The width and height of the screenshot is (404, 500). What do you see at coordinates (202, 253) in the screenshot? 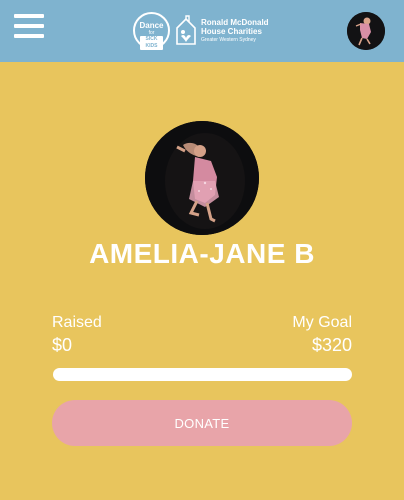
I see `participant-name: AMELIA-JANE B` at bounding box center [202, 253].